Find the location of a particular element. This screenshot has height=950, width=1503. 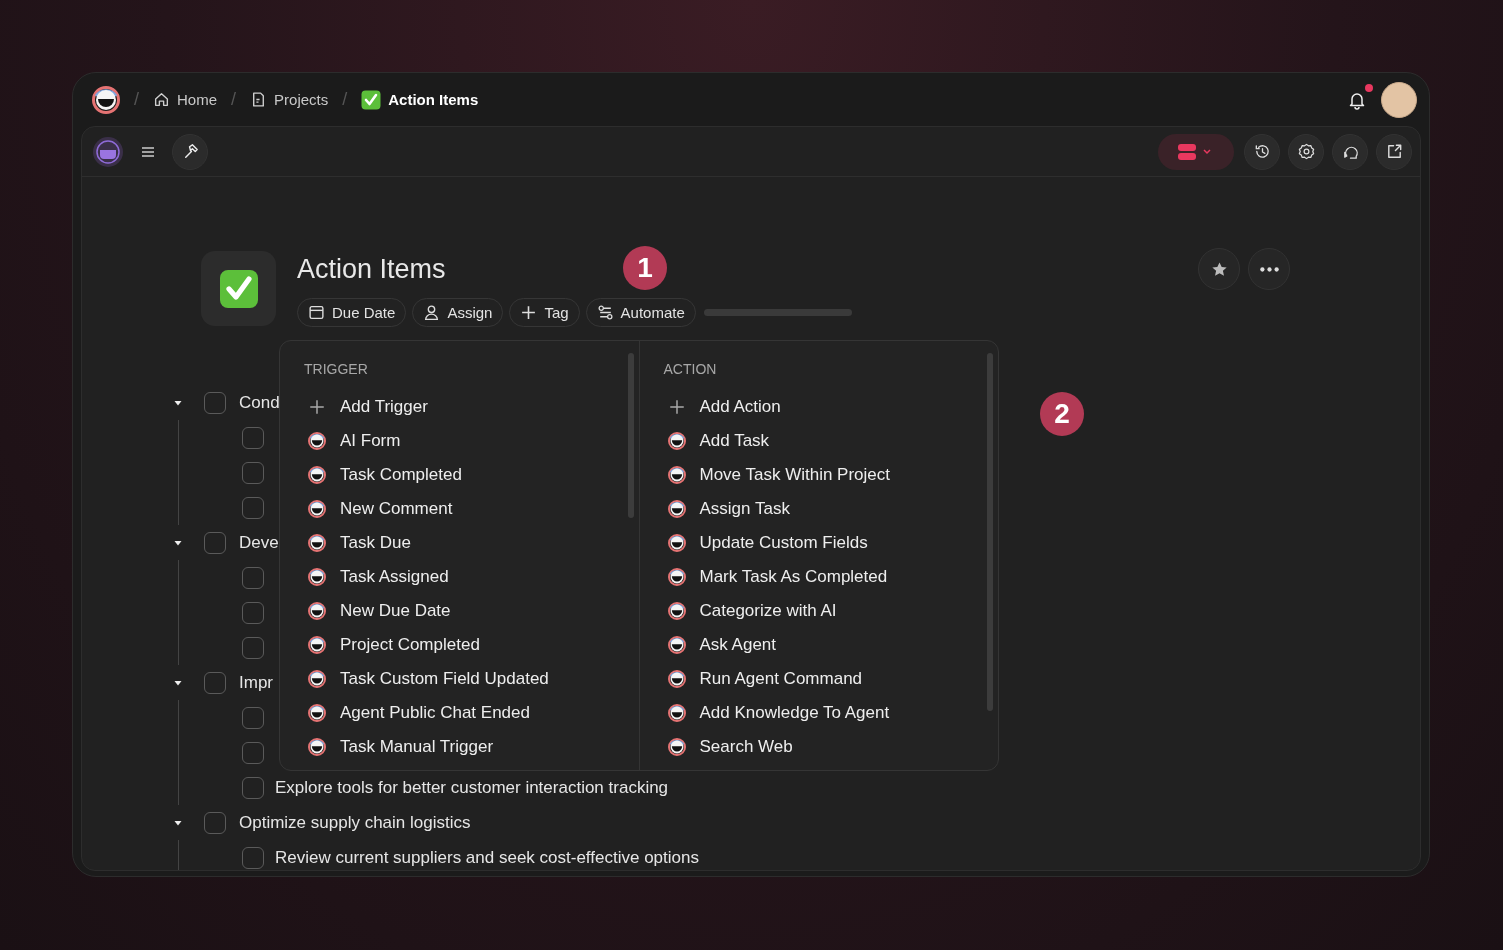

breadcrumb-link: Action Items is located at coordinates (420, 99).